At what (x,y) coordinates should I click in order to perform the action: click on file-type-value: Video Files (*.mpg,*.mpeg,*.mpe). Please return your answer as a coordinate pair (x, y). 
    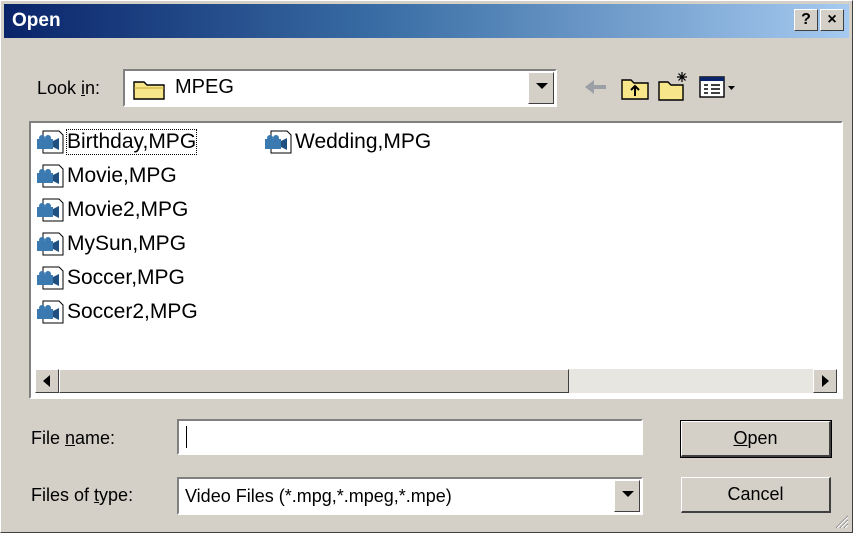
    Looking at the image, I should click on (318, 496).